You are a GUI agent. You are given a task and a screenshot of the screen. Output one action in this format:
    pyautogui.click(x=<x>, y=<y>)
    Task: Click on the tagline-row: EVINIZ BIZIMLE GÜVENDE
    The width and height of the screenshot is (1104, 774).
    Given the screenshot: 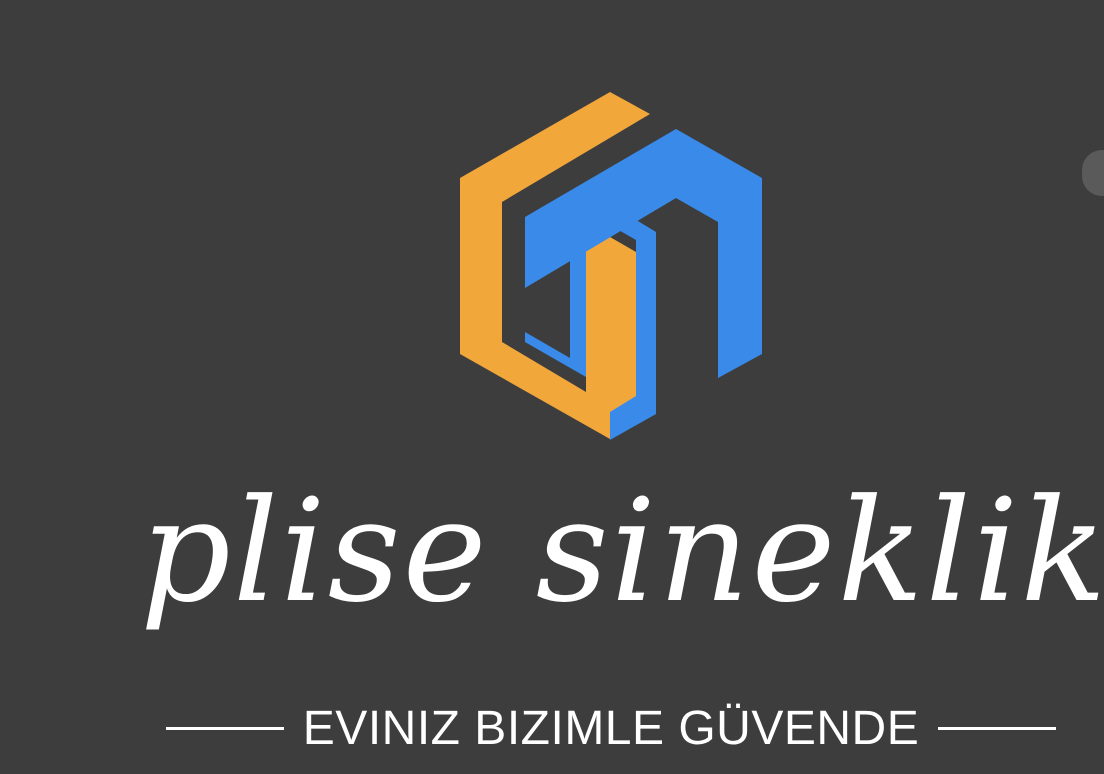 What is the action you would take?
    pyautogui.click(x=611, y=728)
    